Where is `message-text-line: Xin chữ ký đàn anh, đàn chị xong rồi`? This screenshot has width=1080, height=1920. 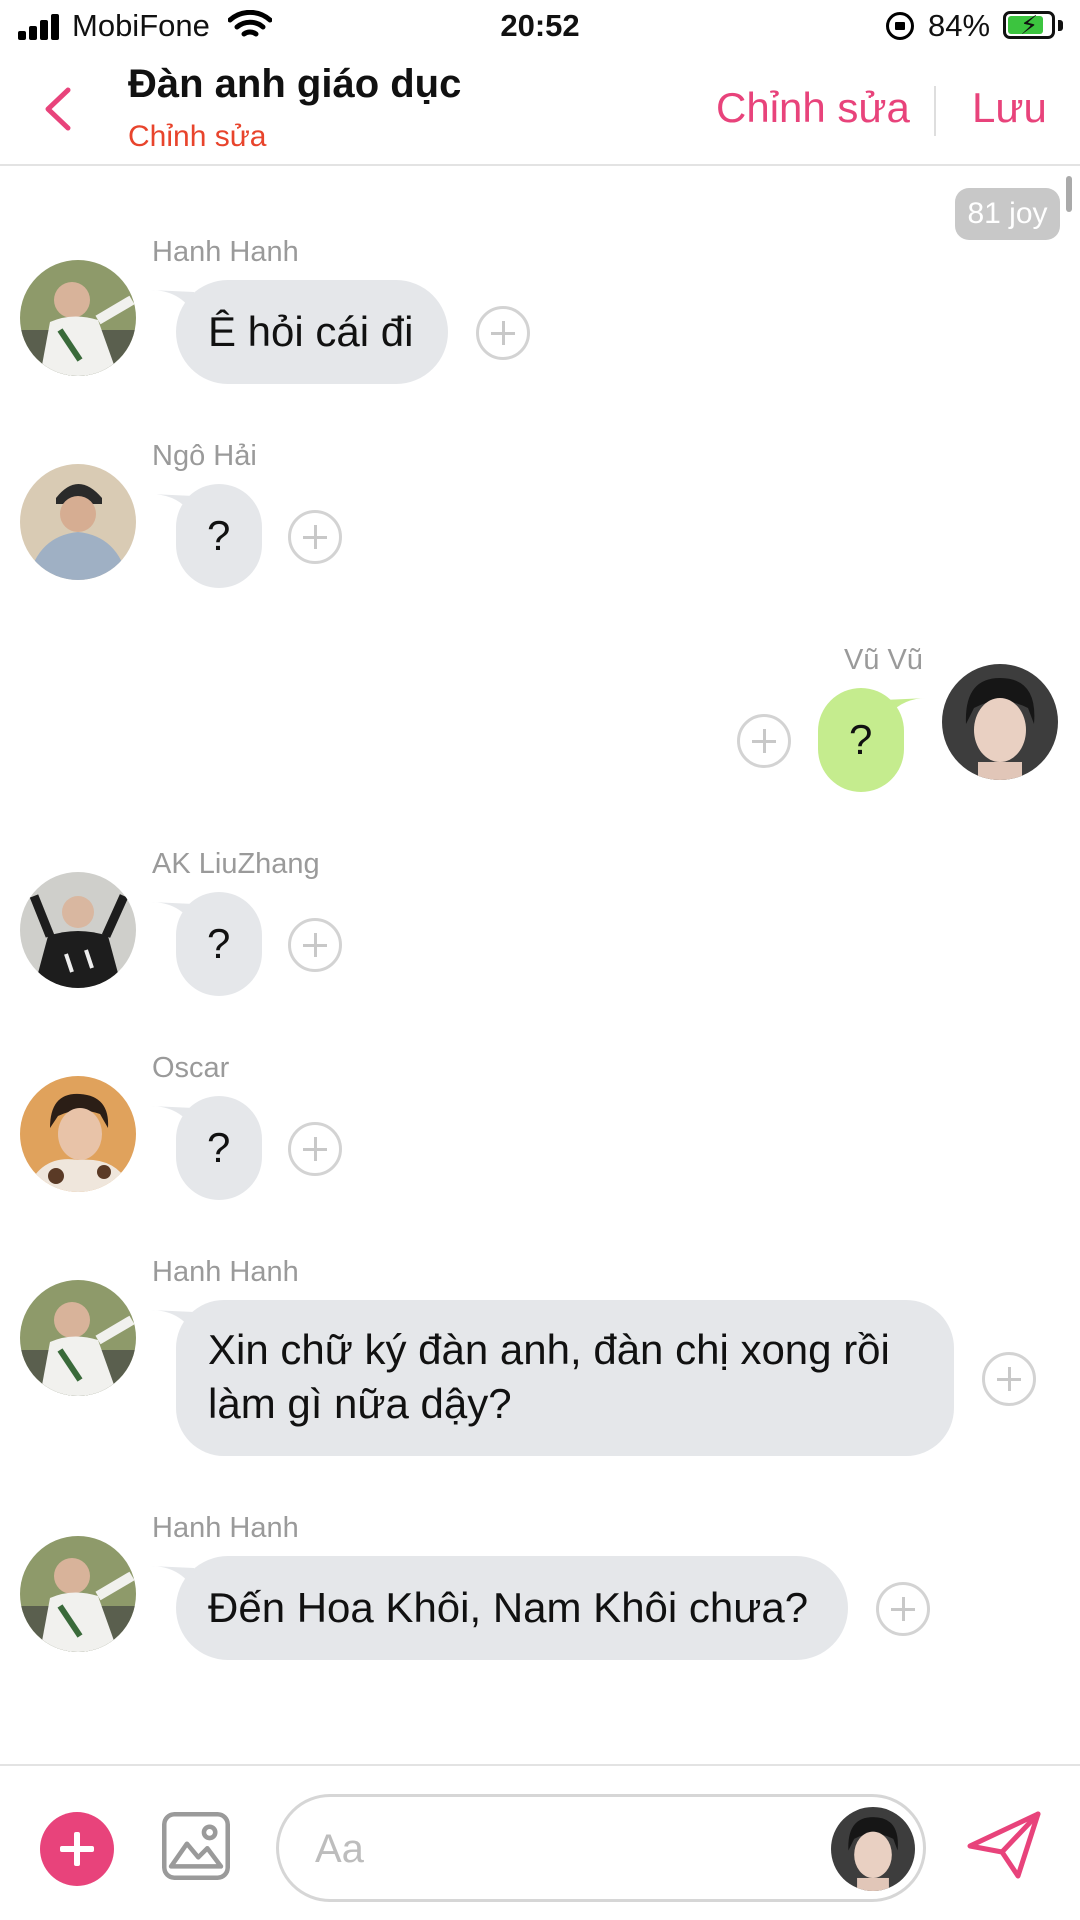
message-text-line: Xin chữ ký đàn anh, đàn chị xong rồi is located at coordinates (549, 1349).